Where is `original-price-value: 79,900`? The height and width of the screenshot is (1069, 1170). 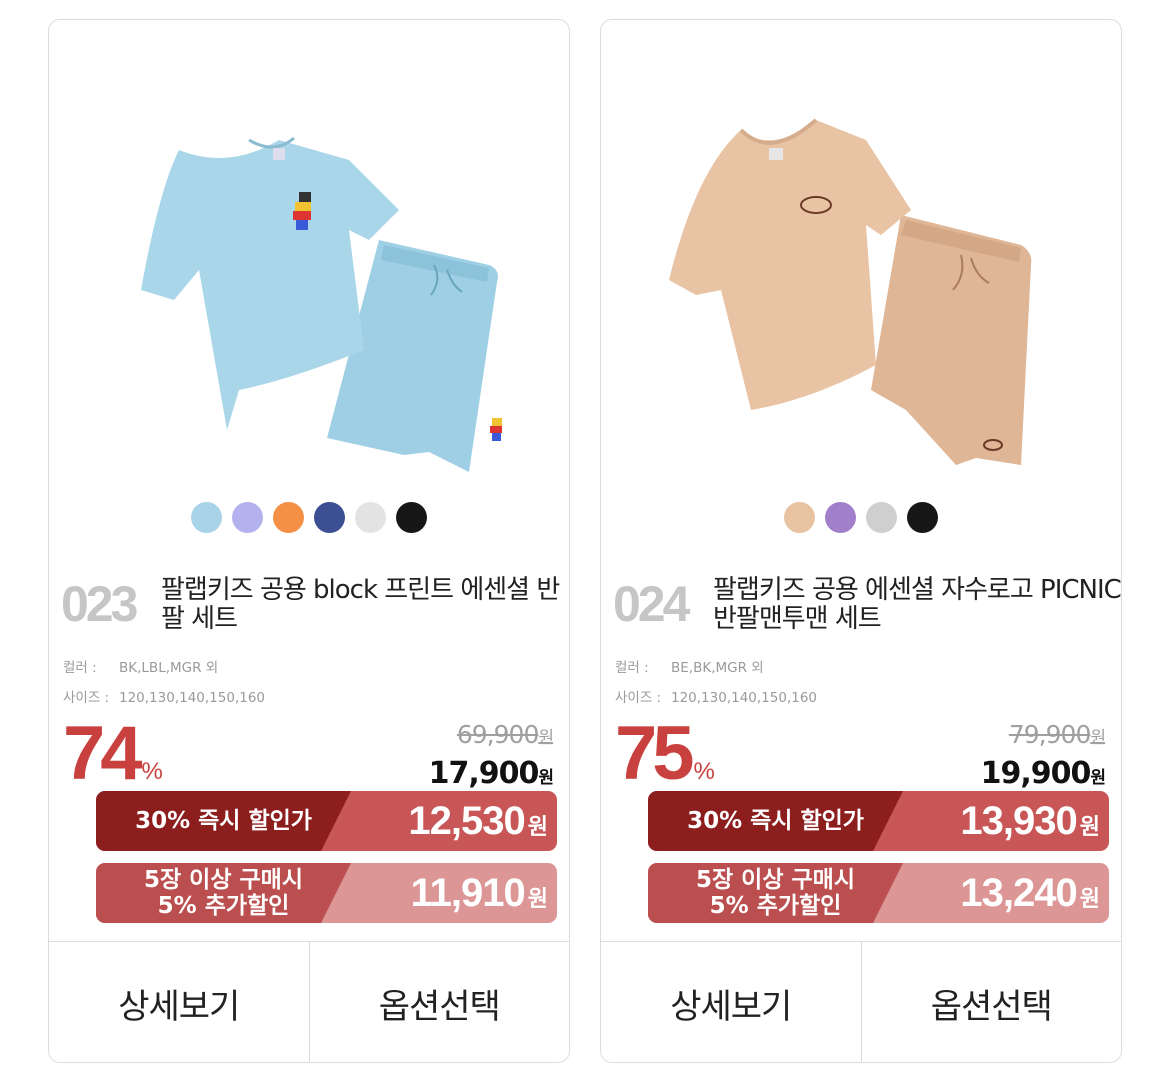 original-price-value: 79,900 is located at coordinates (1049, 734).